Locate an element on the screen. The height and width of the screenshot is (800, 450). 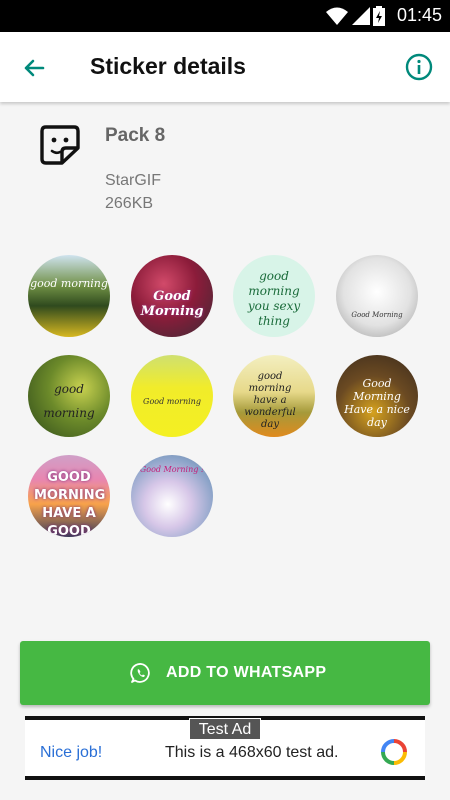
sticker-10: Good Morning ! is located at coordinates (172, 496).